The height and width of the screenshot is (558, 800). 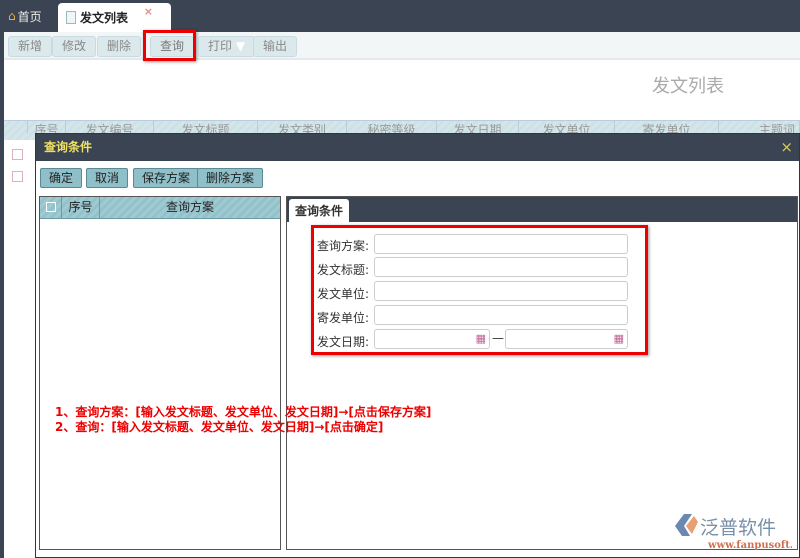 I want to click on print-button: 打印 ▼, so click(x=227, y=46).